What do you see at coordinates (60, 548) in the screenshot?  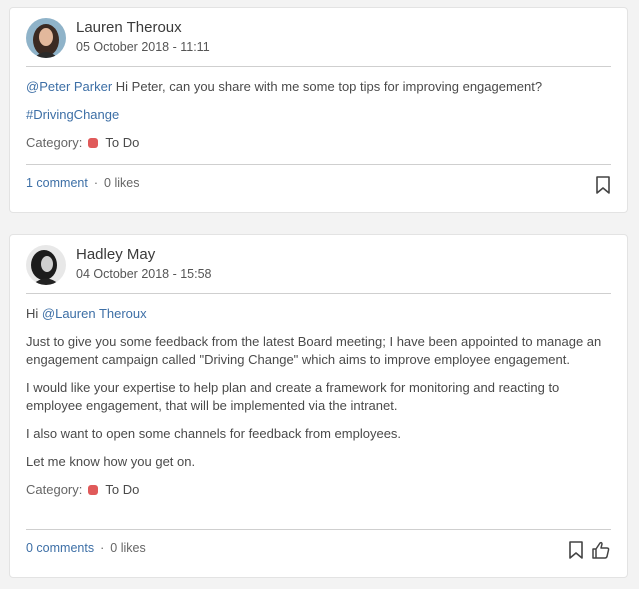 I see `comments-link: 0 comments` at bounding box center [60, 548].